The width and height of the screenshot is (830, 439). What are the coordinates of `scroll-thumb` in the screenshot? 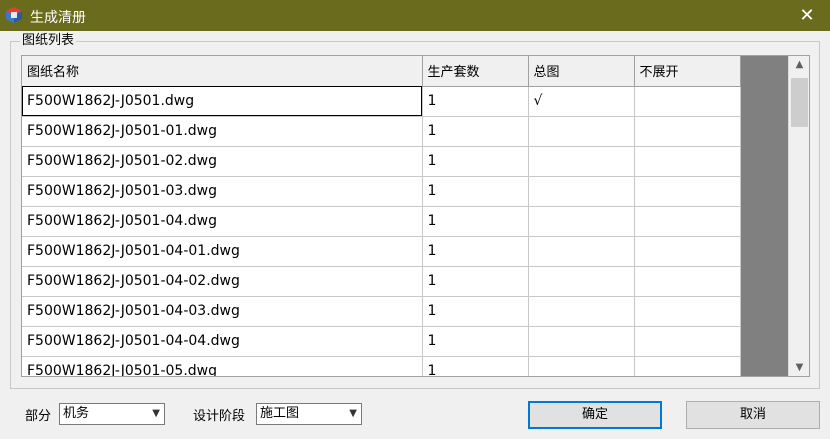 It's located at (799, 102).